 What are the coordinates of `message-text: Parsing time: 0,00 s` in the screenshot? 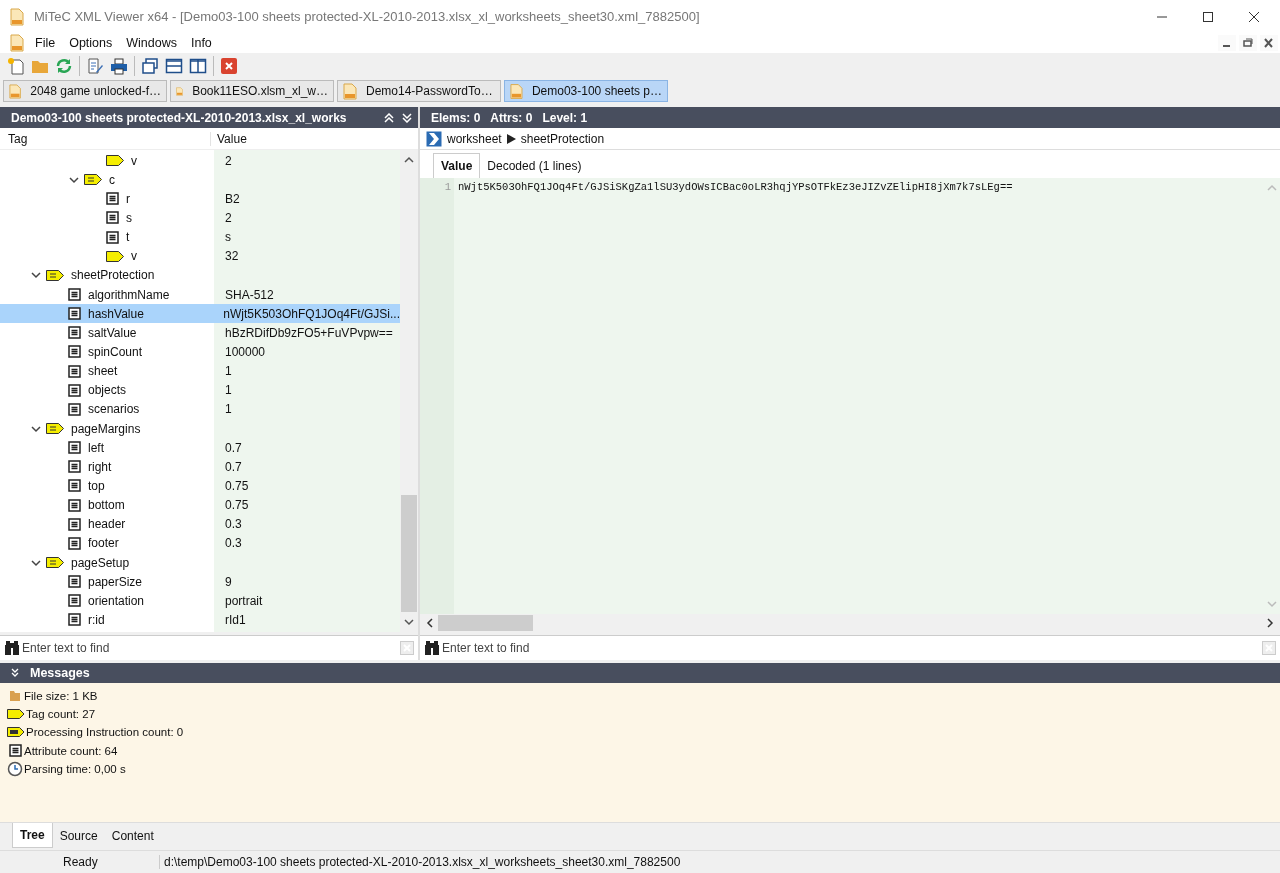 It's located at (75, 768).